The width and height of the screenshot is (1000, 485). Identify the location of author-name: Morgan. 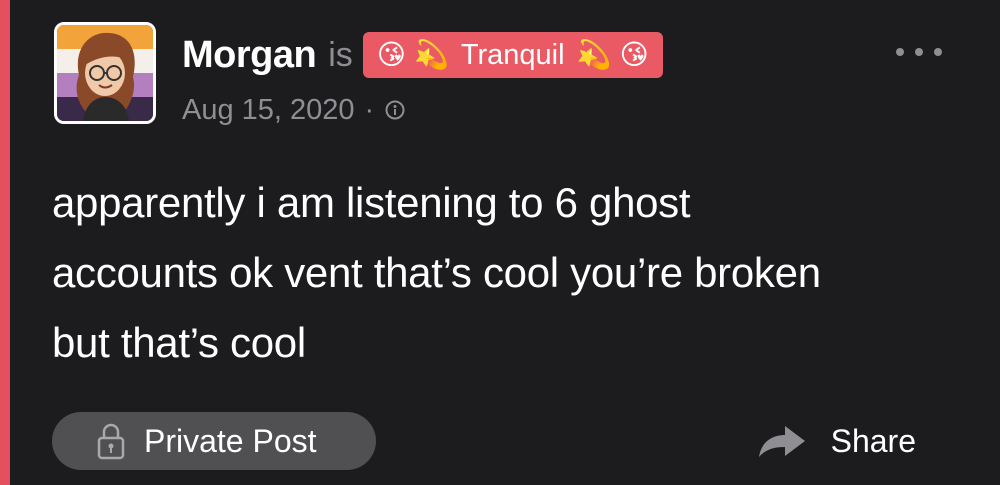
(249, 55).